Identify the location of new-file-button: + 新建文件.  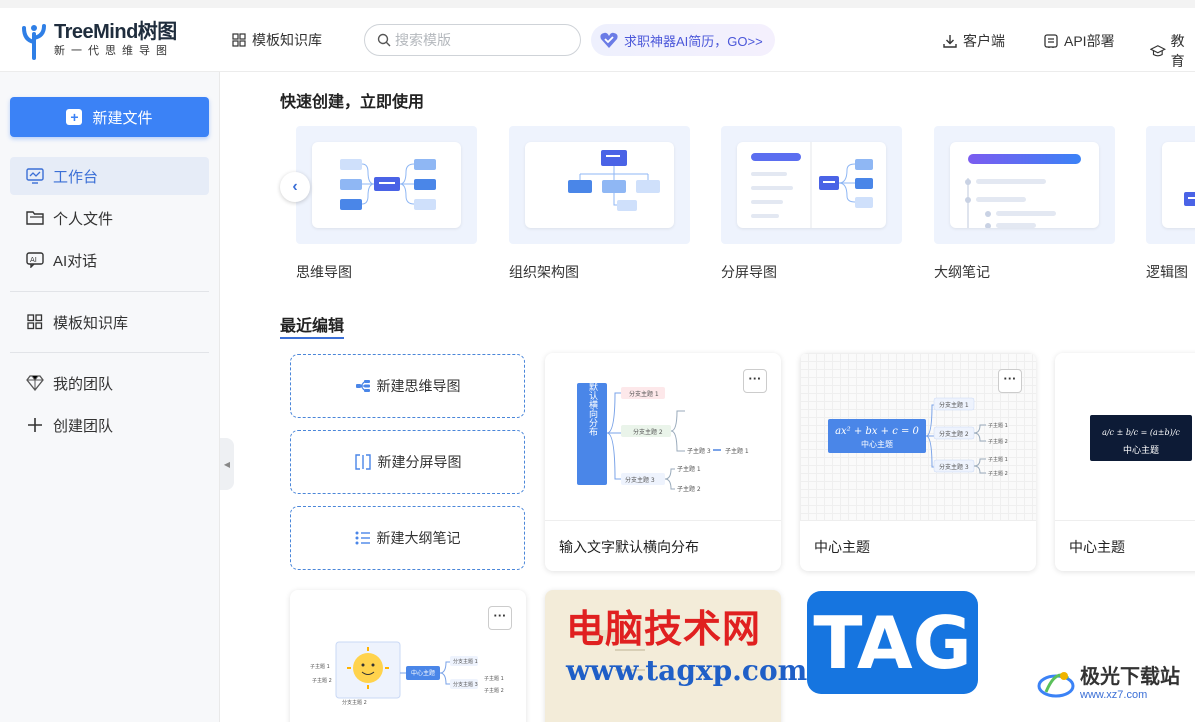
(109, 117).